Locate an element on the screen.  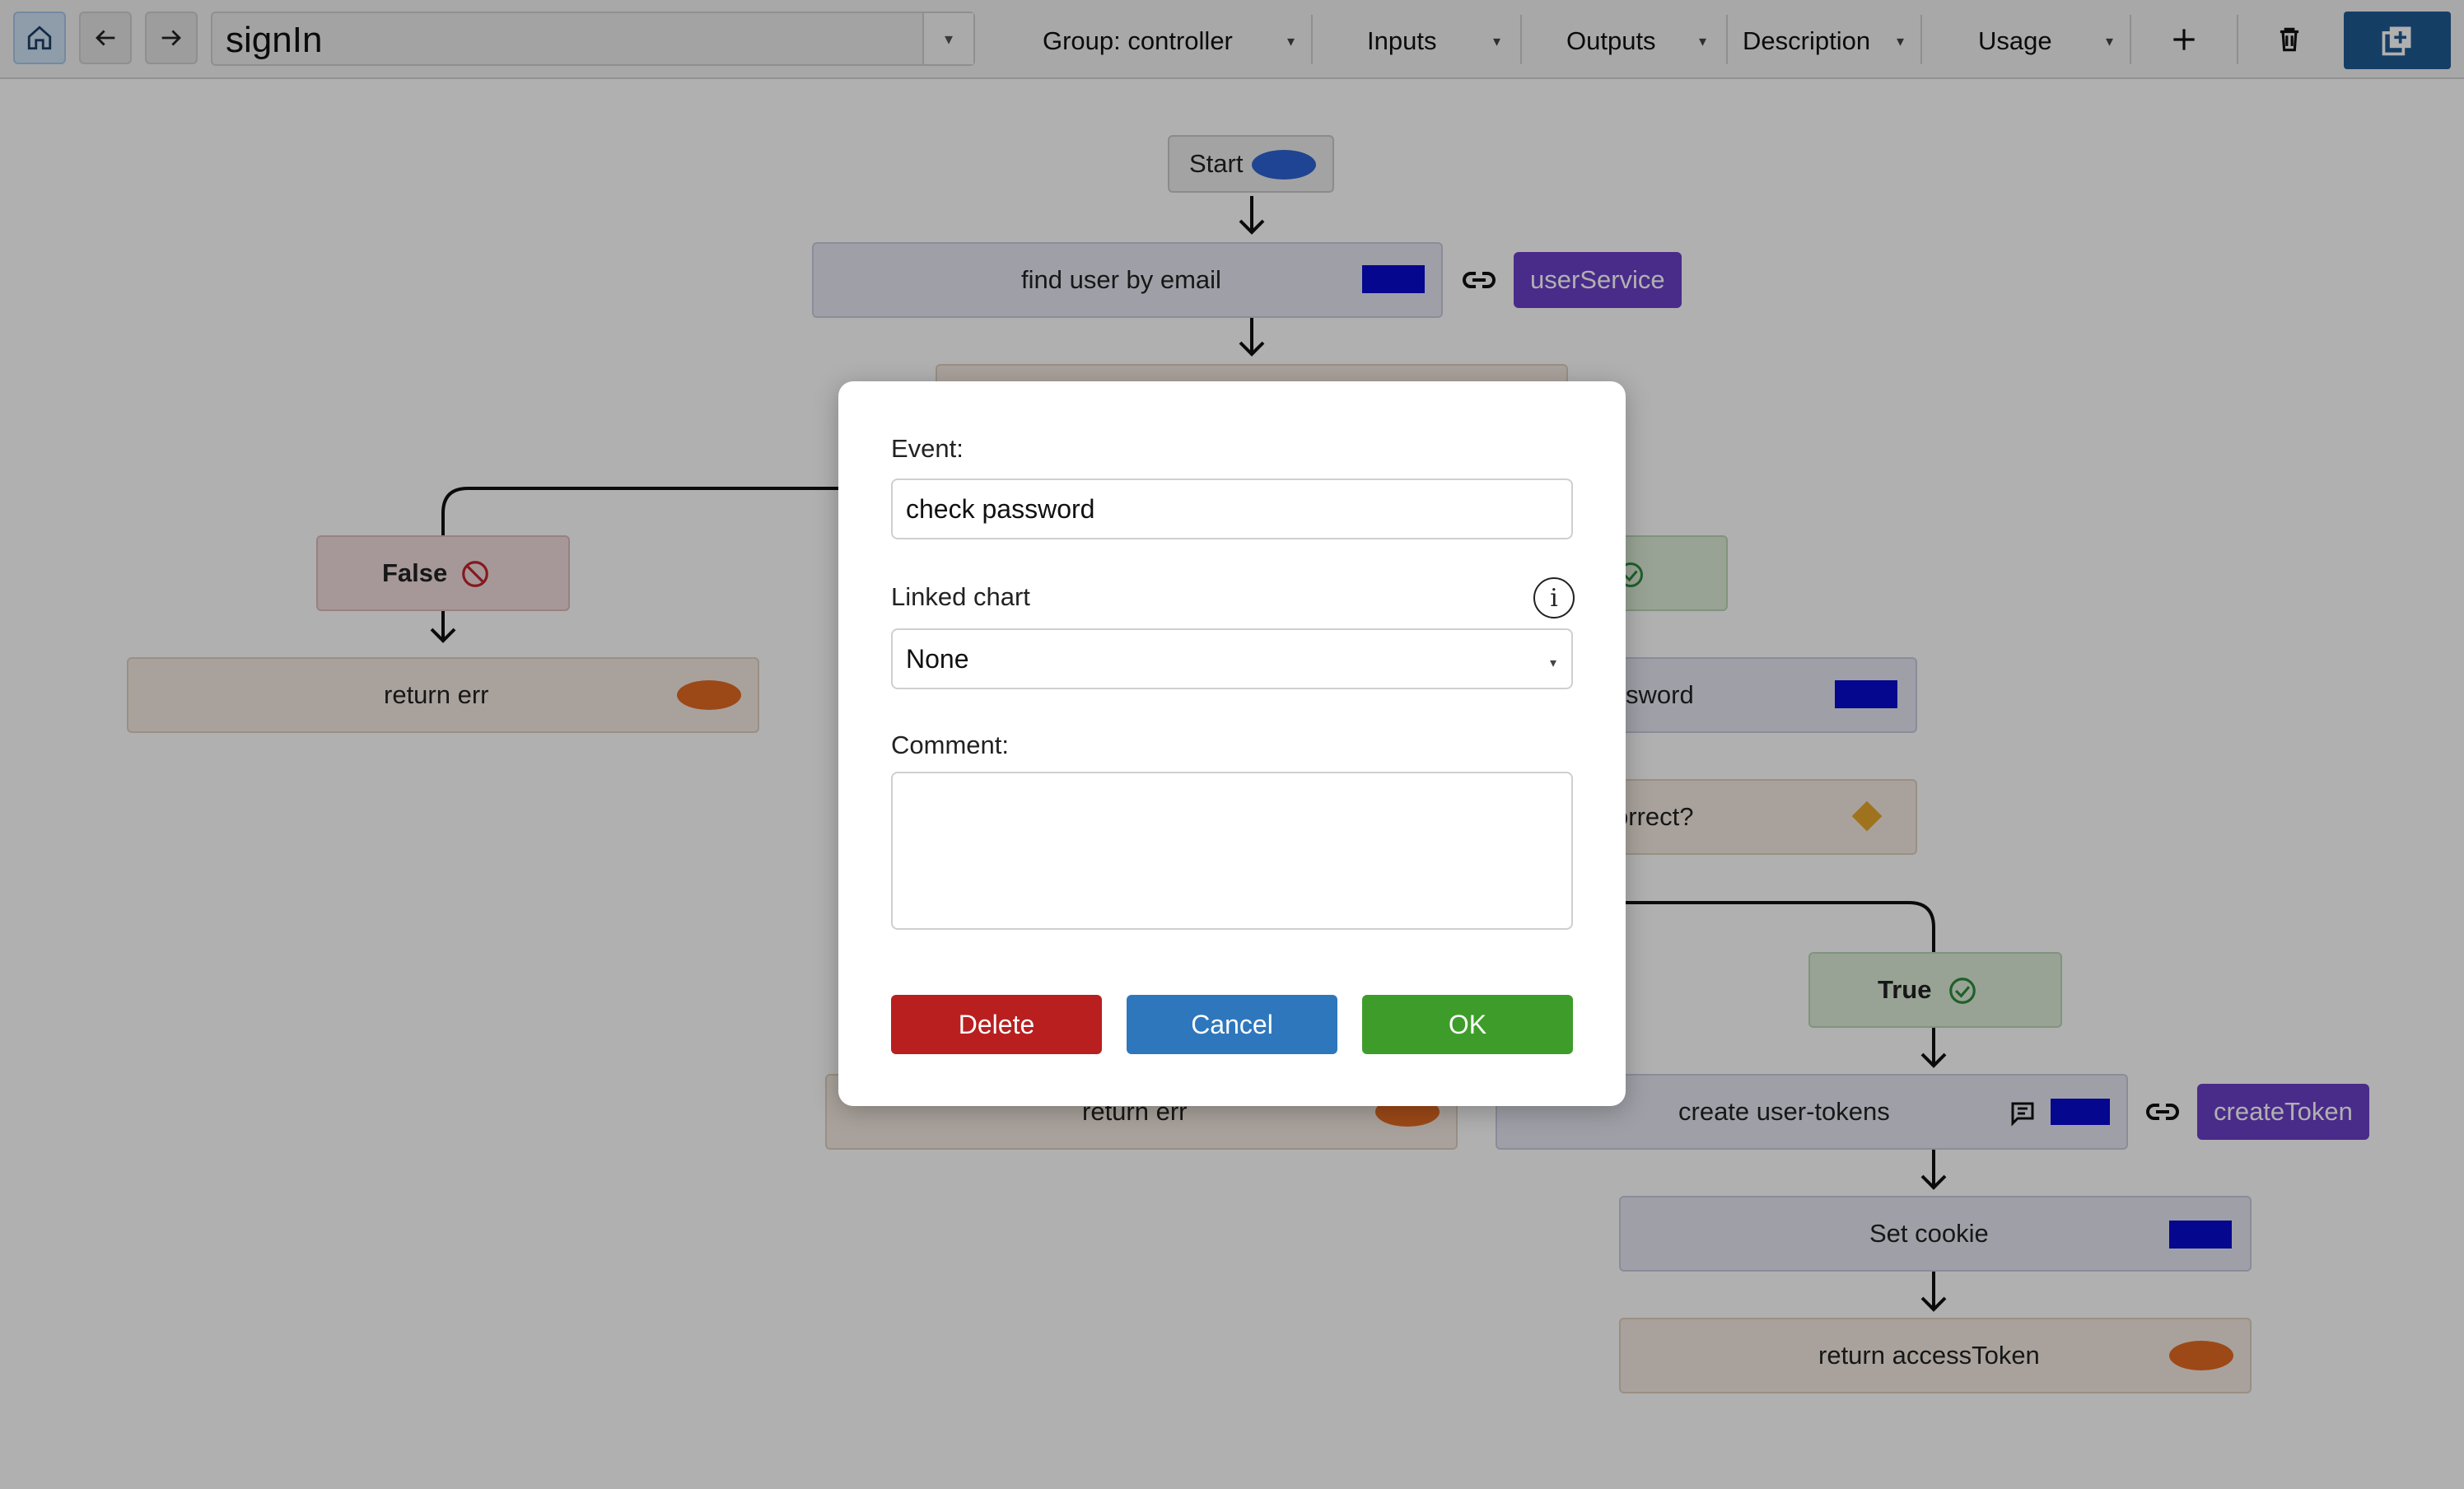
linked-chart-selected-value: None is located at coordinates (937, 658).